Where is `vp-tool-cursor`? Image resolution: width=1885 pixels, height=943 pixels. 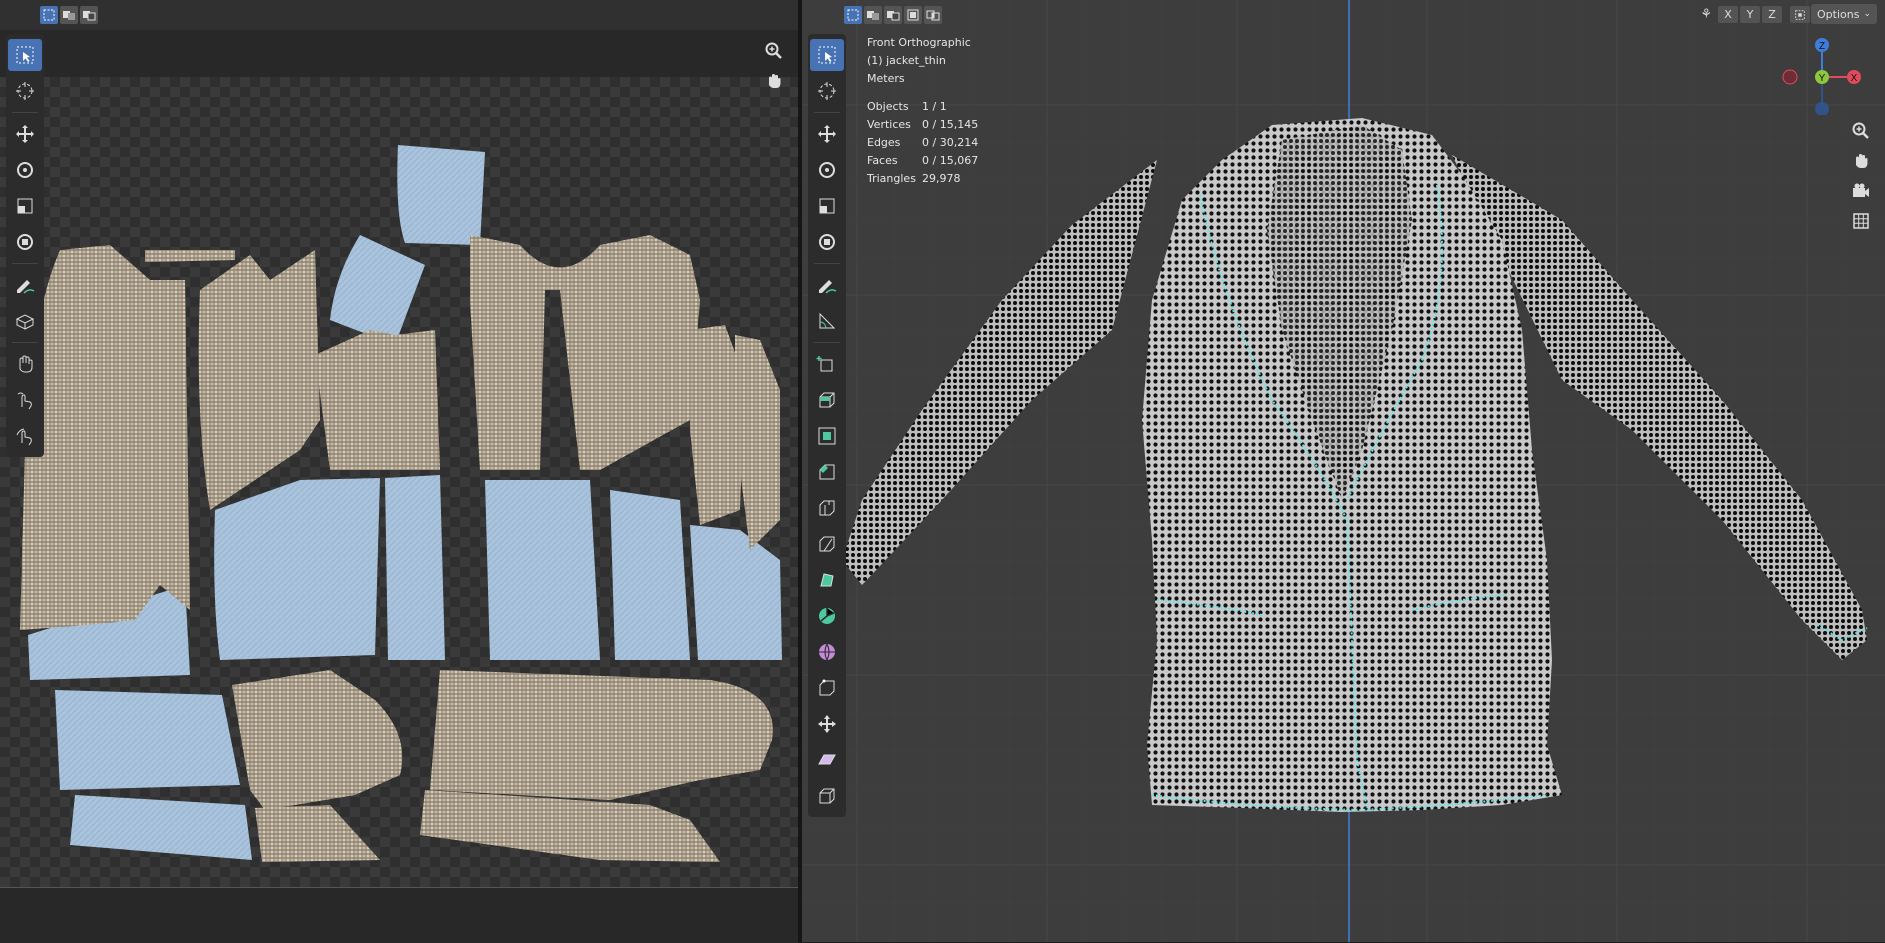 vp-tool-cursor is located at coordinates (827, 91).